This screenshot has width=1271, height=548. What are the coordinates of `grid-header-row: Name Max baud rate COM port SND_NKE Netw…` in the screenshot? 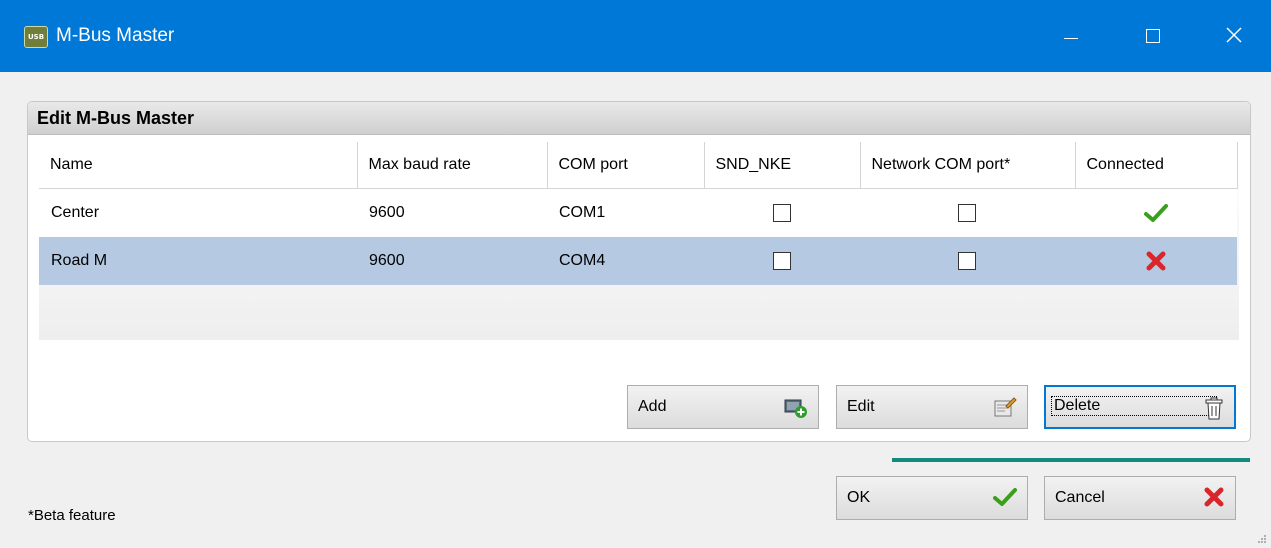 It's located at (638, 165).